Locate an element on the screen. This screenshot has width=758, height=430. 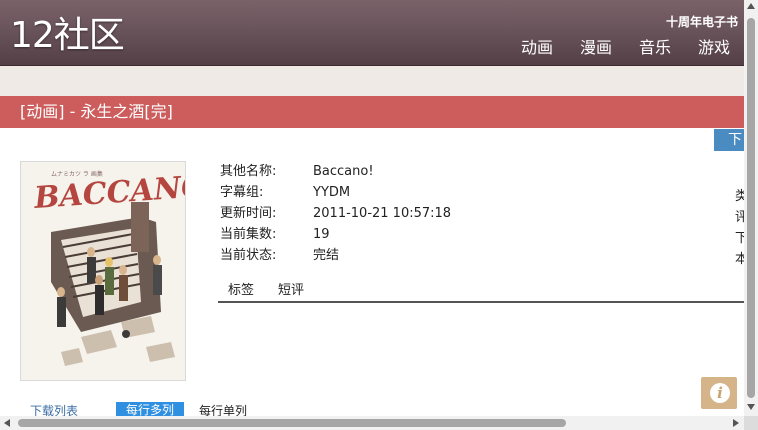
scroll-right-arrow-icon is located at coordinates (736, 423).